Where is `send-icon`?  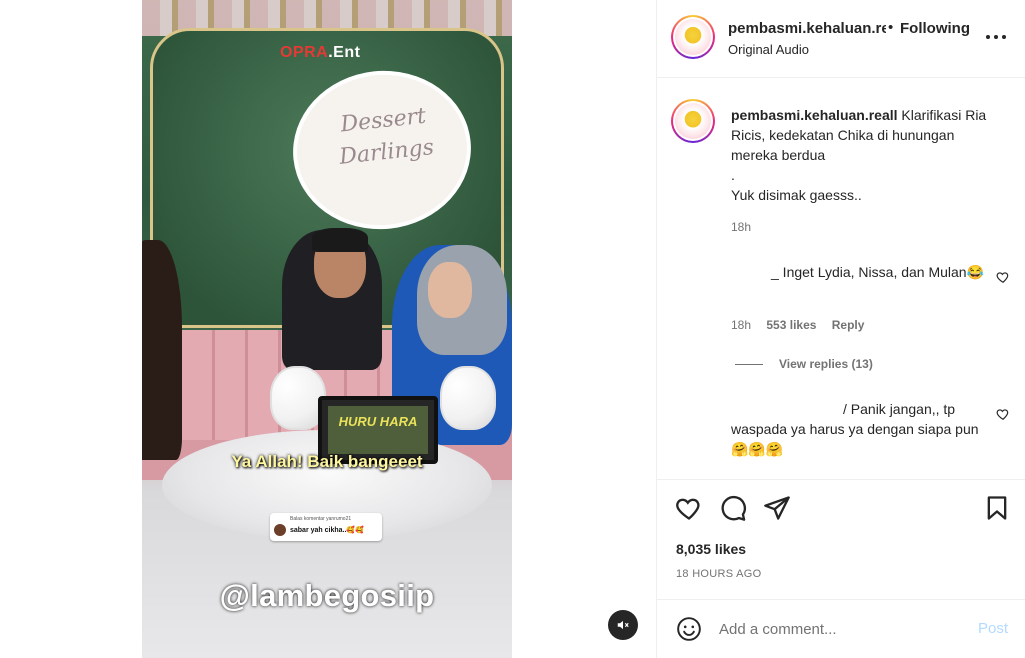
send-icon is located at coordinates (777, 508).